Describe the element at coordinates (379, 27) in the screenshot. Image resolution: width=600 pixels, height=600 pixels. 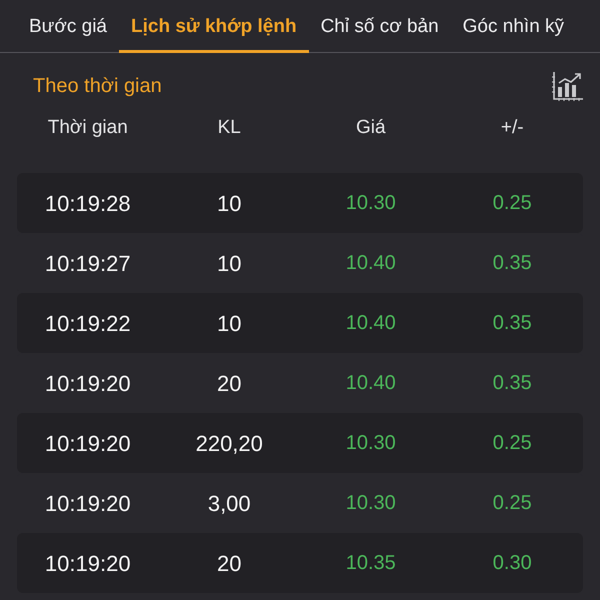
I see `tab: Chỉ số cơ bản` at that location.